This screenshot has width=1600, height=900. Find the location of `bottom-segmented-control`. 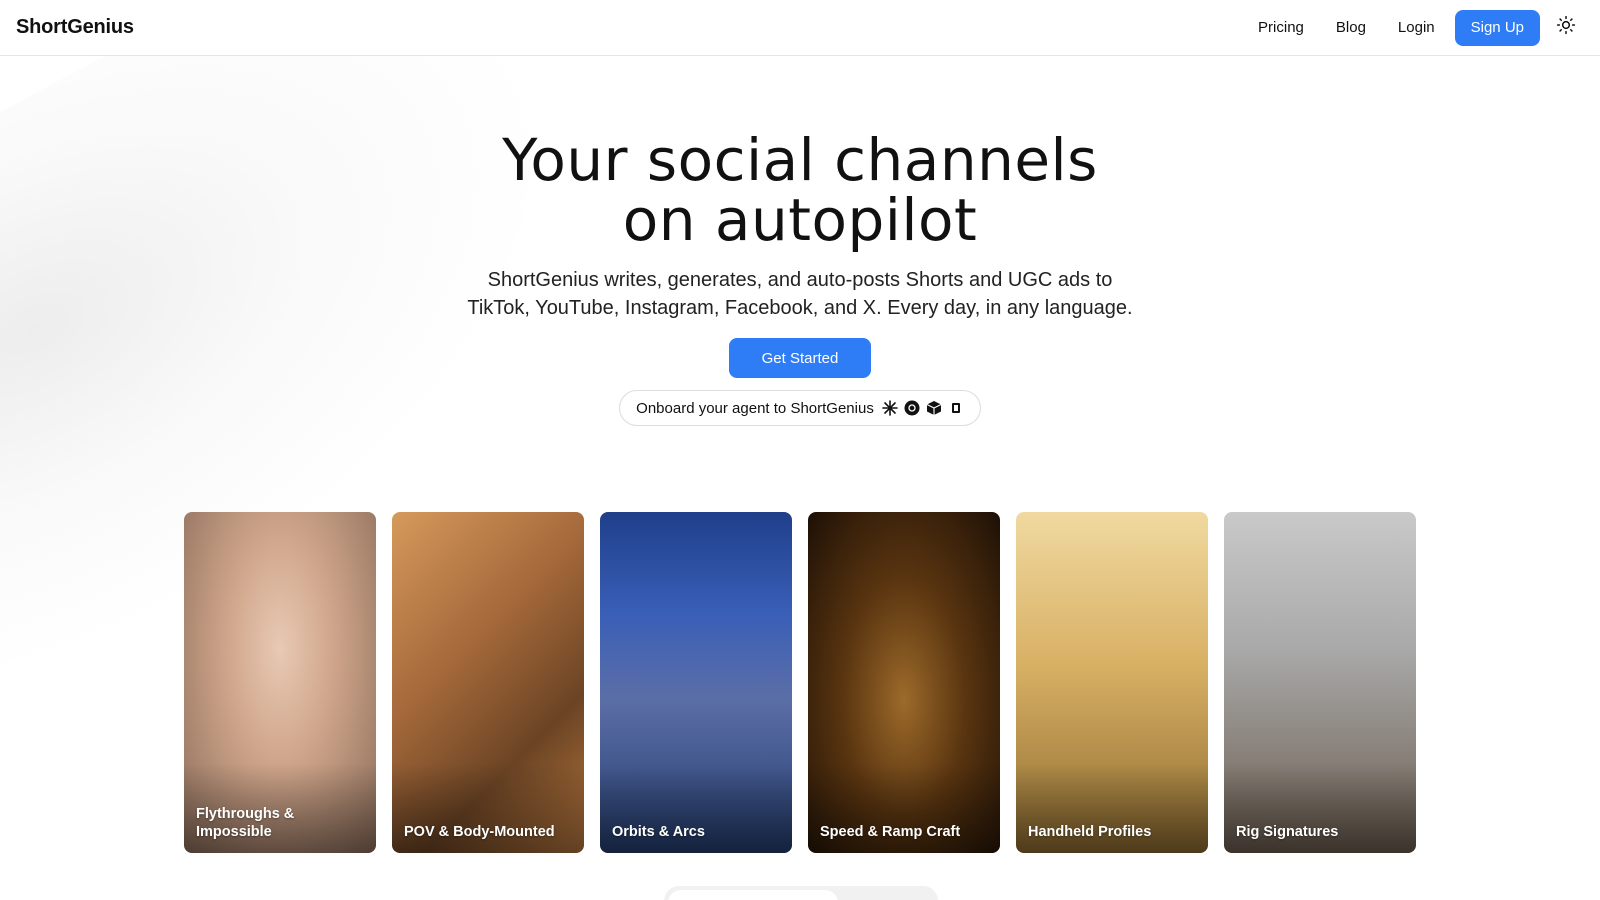

bottom-segmented-control is located at coordinates (801, 893).